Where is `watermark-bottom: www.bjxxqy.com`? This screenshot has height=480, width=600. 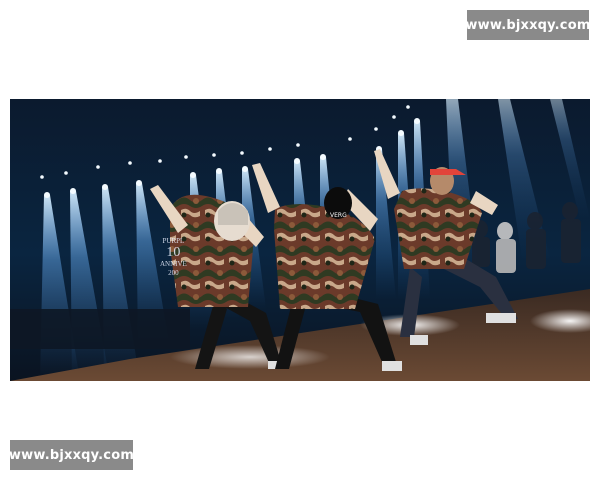 watermark-bottom: www.bjxxqy.com is located at coordinates (71, 455).